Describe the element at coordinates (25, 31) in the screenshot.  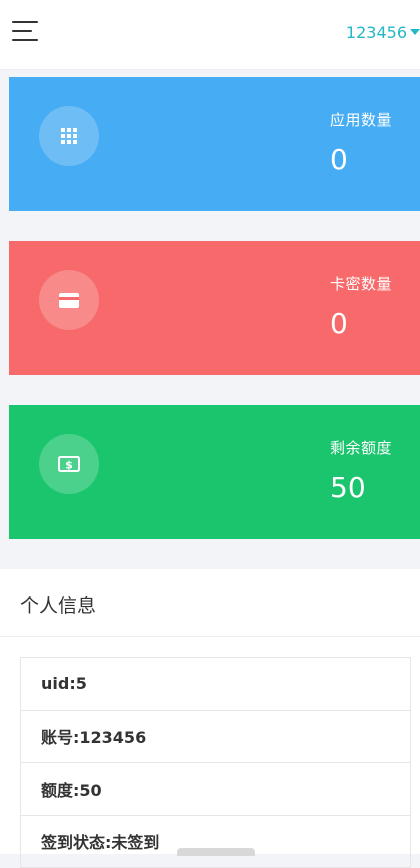
I see `hamburger-menu-icon` at that location.